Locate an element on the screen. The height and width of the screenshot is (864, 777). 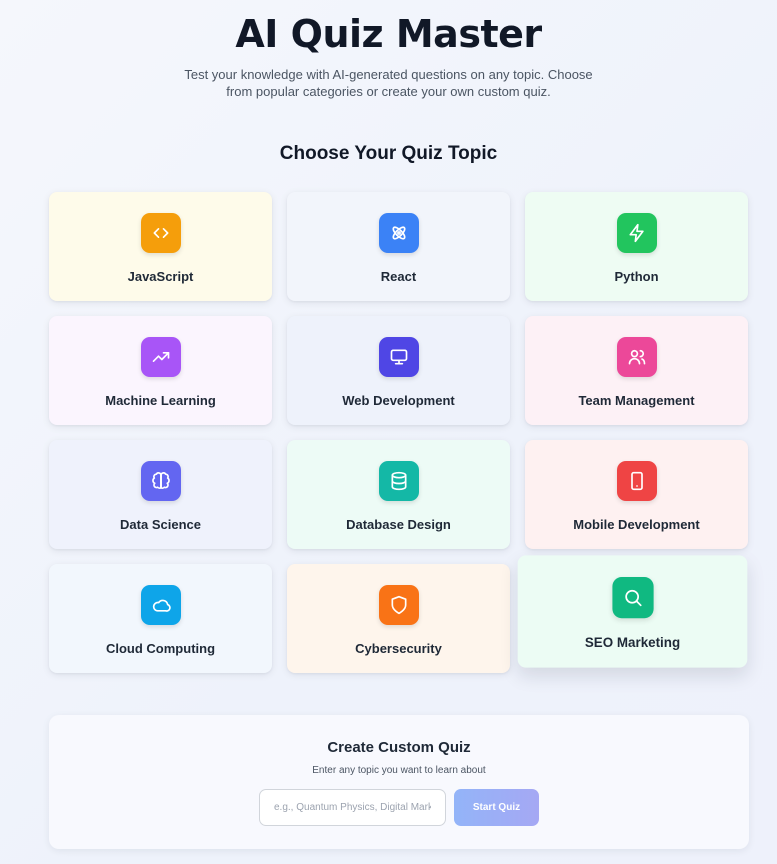
topic-card-cybersecurity: Cybersecurity is located at coordinates (398, 618).